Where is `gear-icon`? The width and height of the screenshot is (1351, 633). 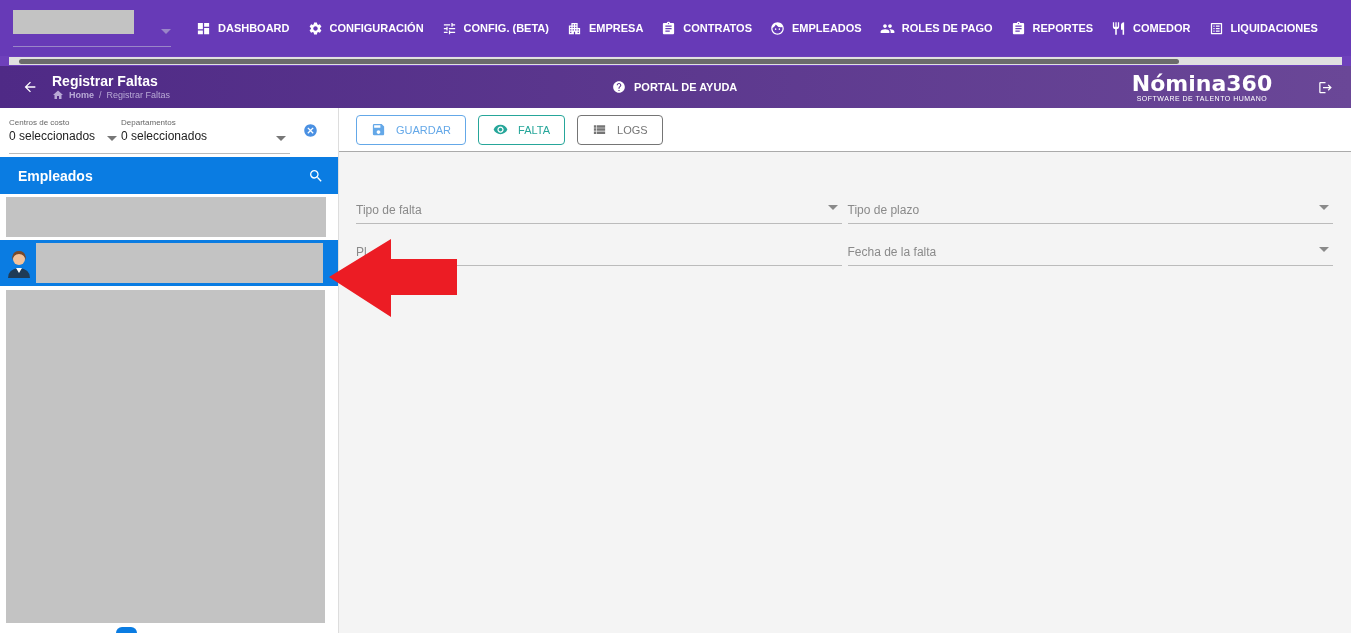 gear-icon is located at coordinates (315, 28).